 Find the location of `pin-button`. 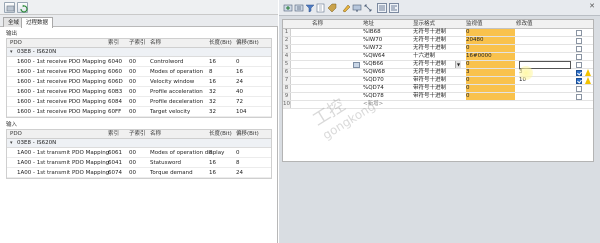

pin-button is located at coordinates (9, 7).